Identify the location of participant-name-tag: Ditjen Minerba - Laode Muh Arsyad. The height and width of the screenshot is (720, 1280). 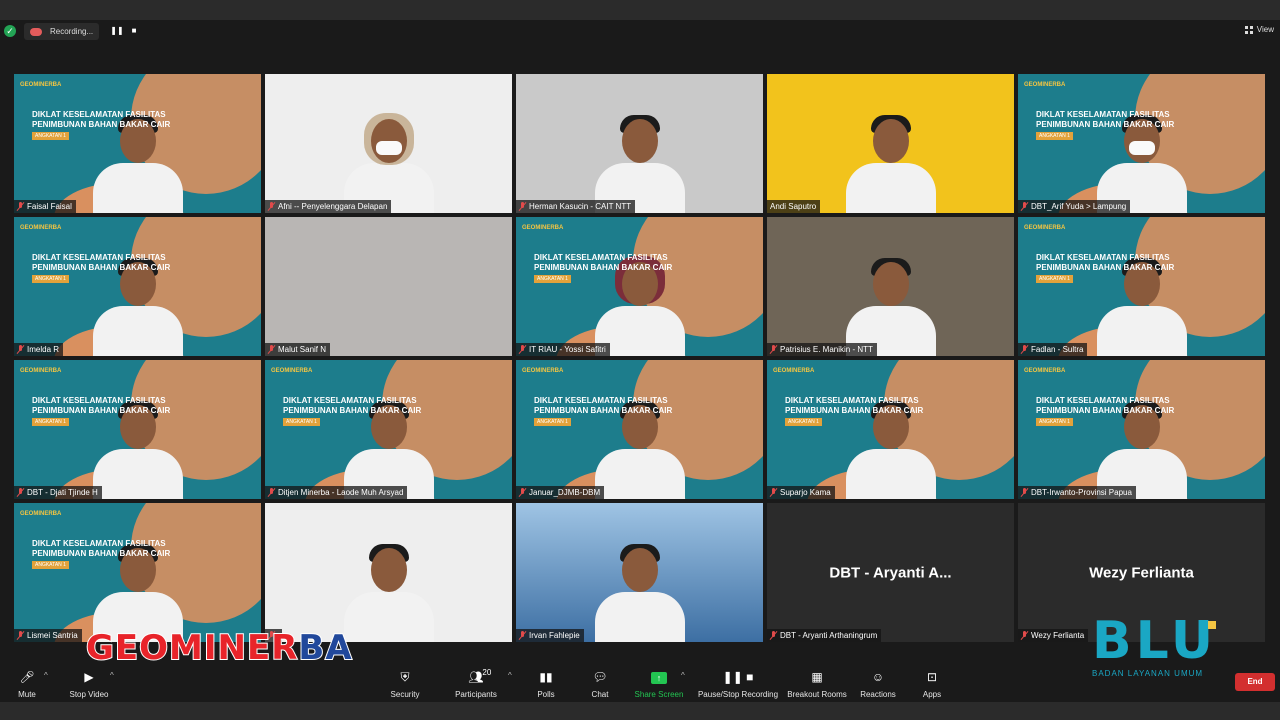
(336, 492).